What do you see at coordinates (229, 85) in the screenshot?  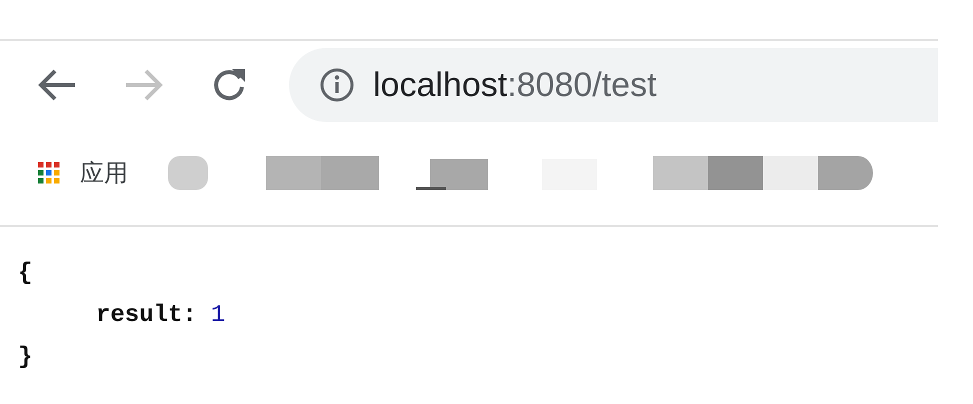 I see `reload-icon` at bounding box center [229, 85].